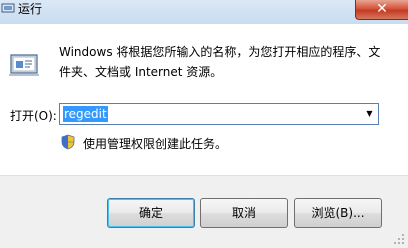 This screenshot has height=248, width=408. I want to click on run-program-icon, so click(24, 65).